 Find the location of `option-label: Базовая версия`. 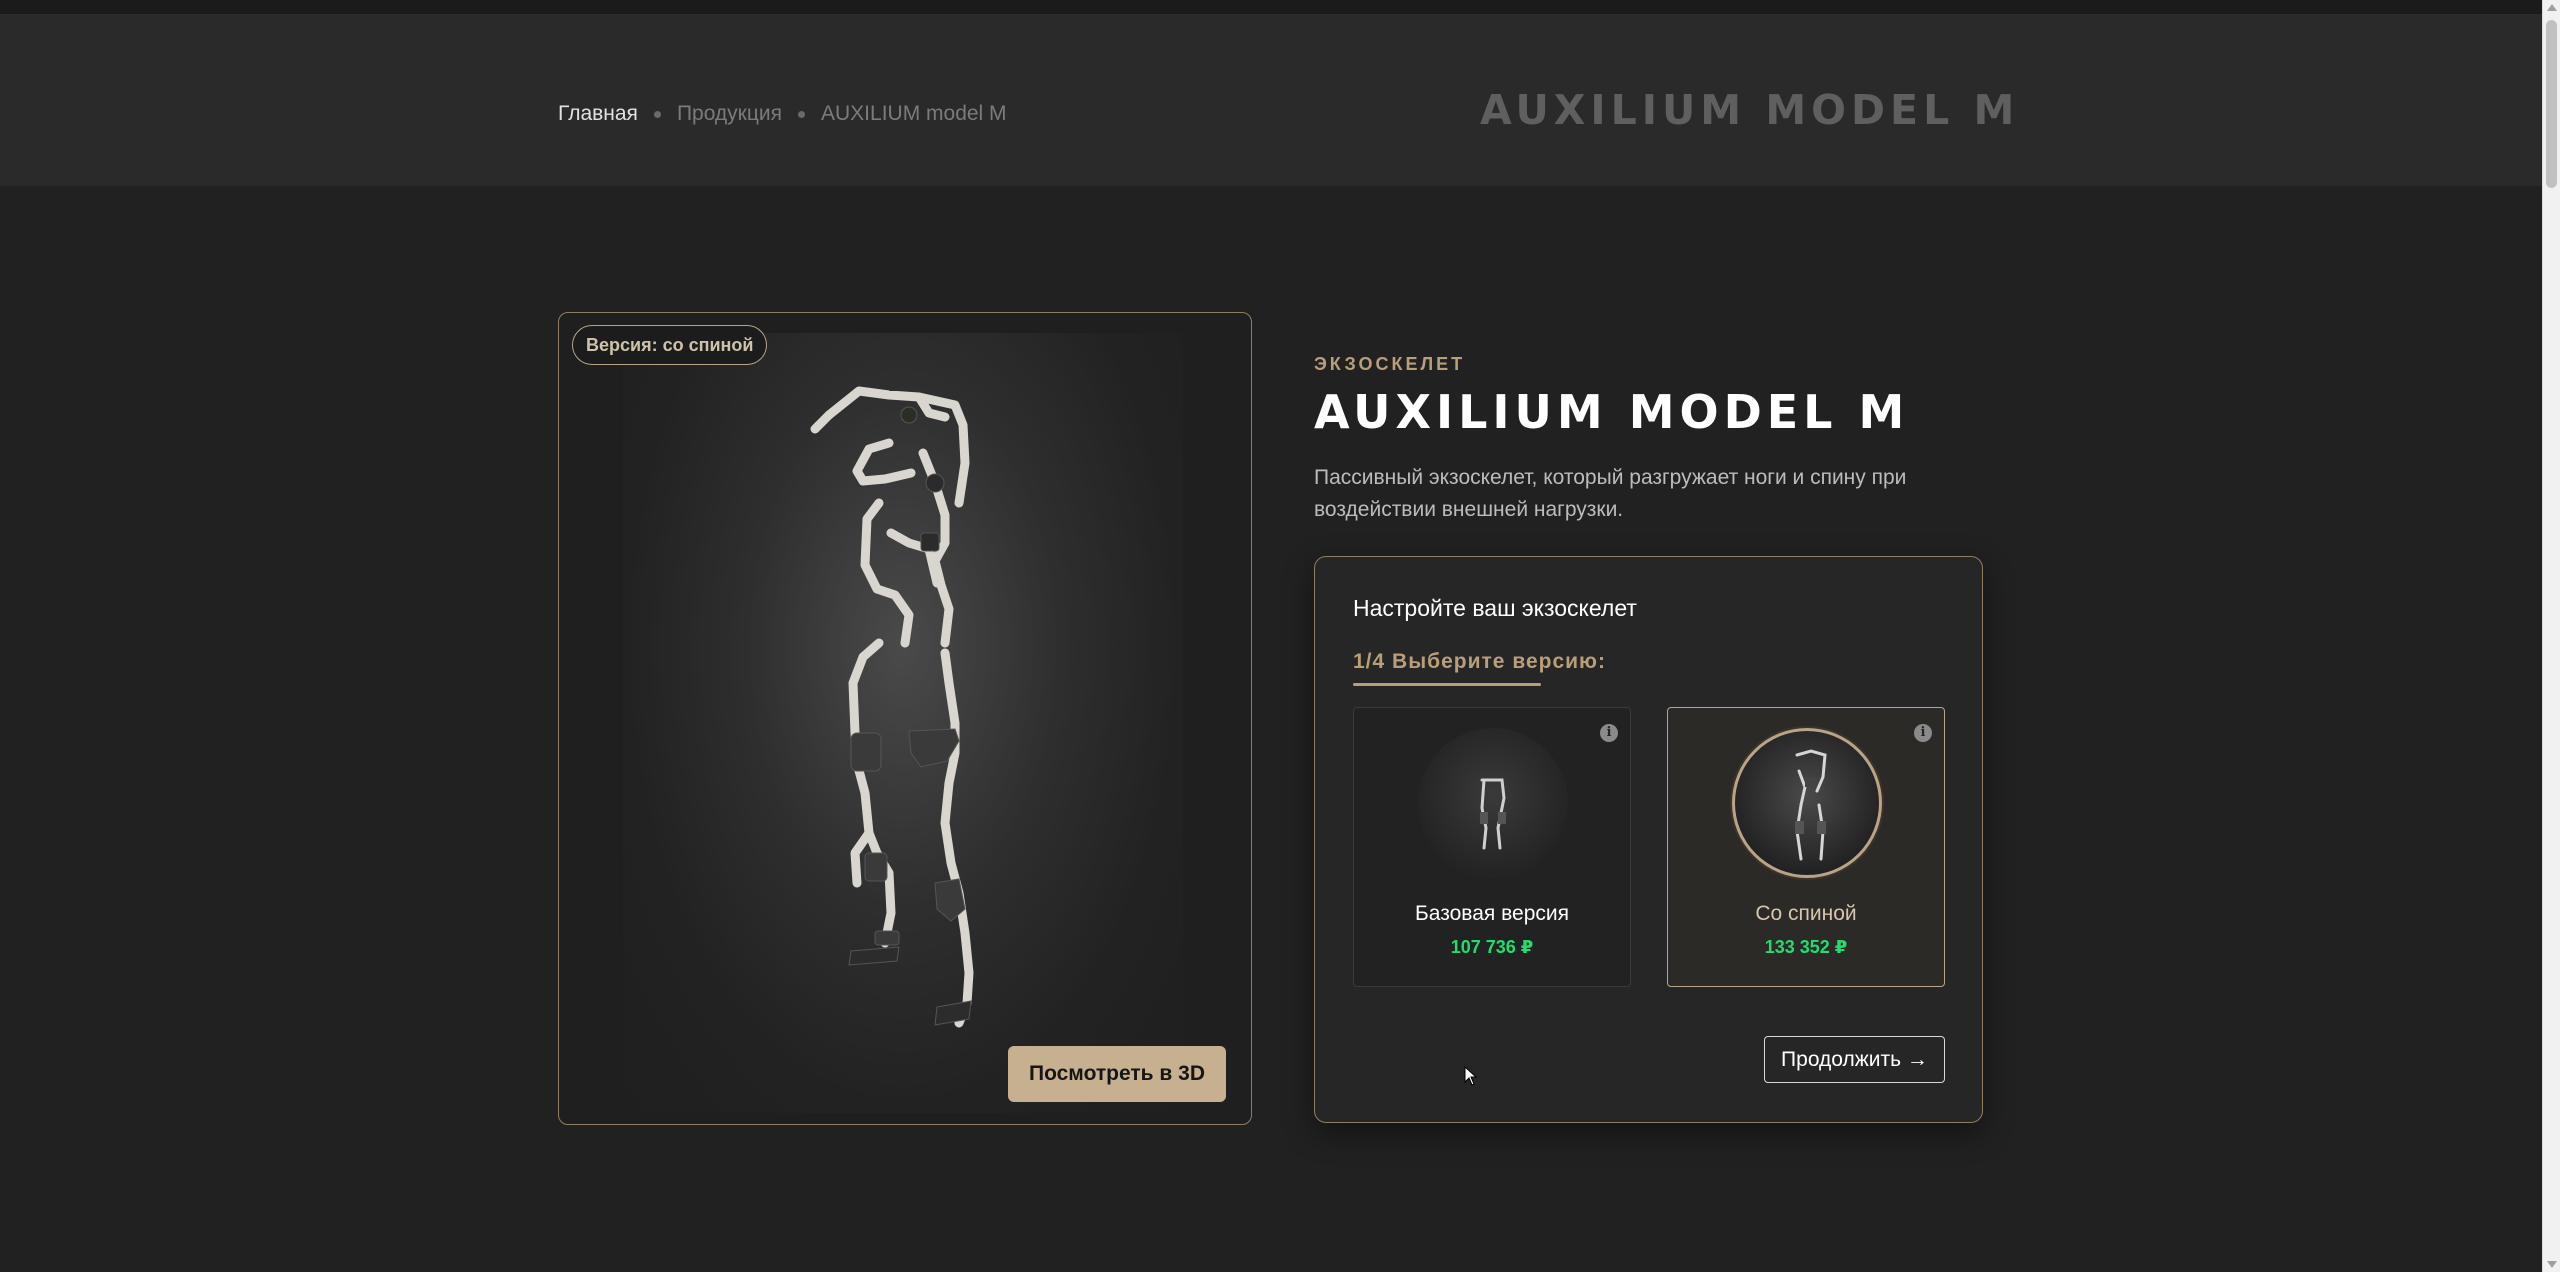

option-label: Базовая версия is located at coordinates (1492, 913).